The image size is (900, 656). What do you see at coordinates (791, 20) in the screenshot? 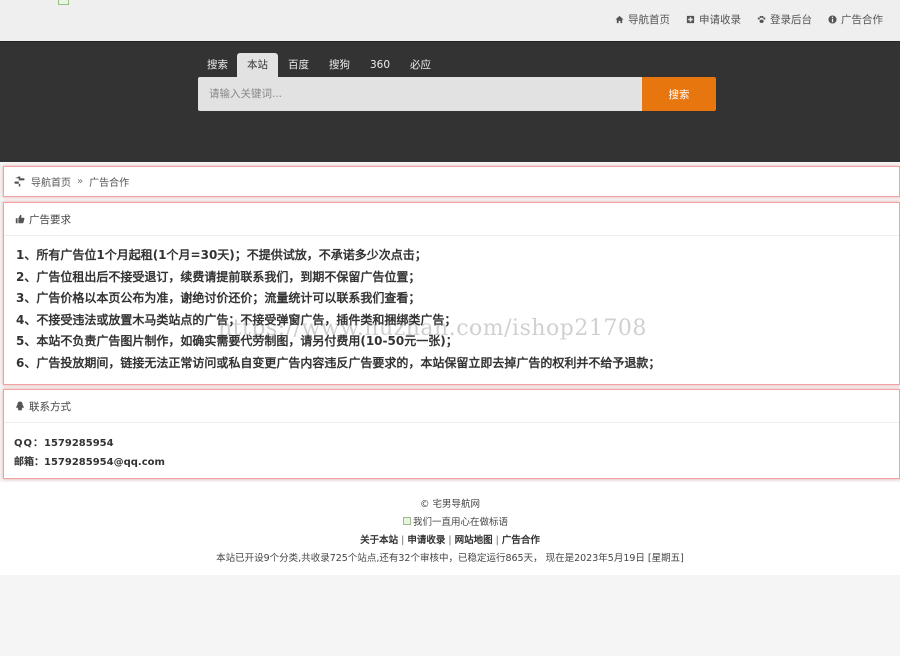
I see `nav-login-label: 登录后台` at bounding box center [791, 20].